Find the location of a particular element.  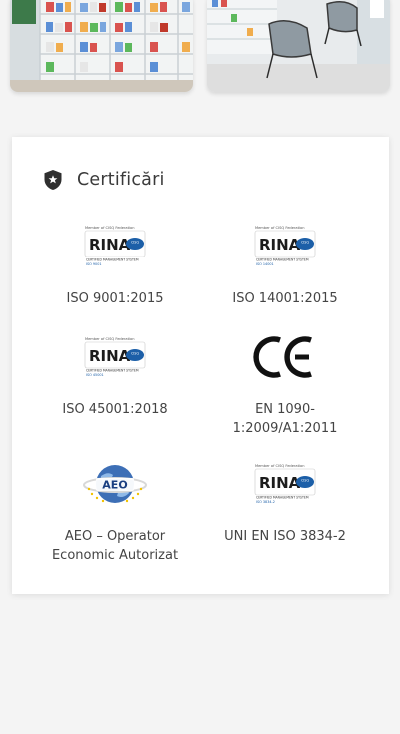

svg-text: ISO 14001 is located at coordinates (265, 264).